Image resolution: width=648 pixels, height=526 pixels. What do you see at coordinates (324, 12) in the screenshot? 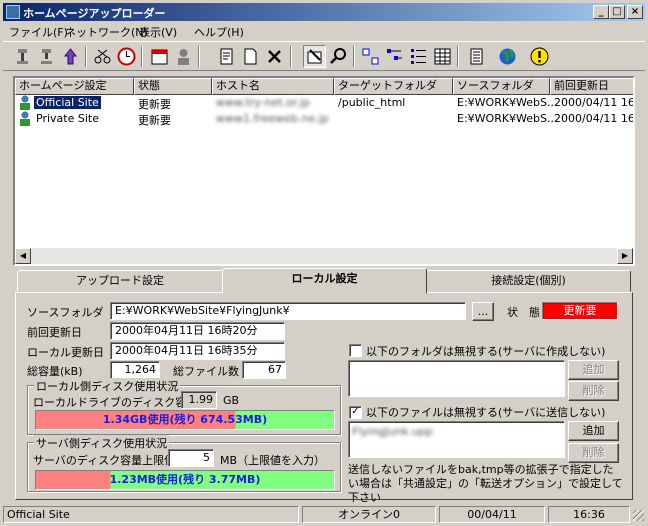
I see `title-bar: ホームページアップローダー _ □ ×` at bounding box center [324, 12].